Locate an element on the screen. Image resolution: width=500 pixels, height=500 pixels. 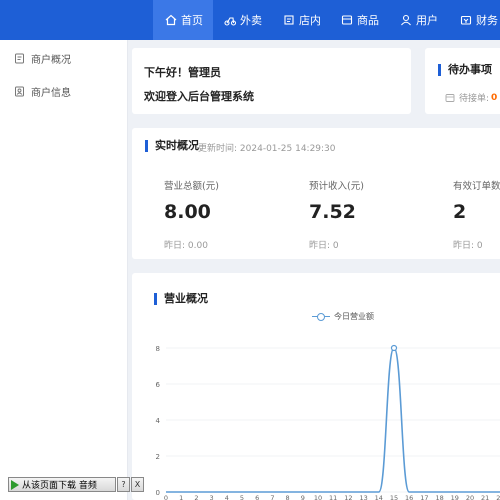
top-navigation: 首页 外卖 店内 商品 用户 财务 is located at coordinates (250, 20).